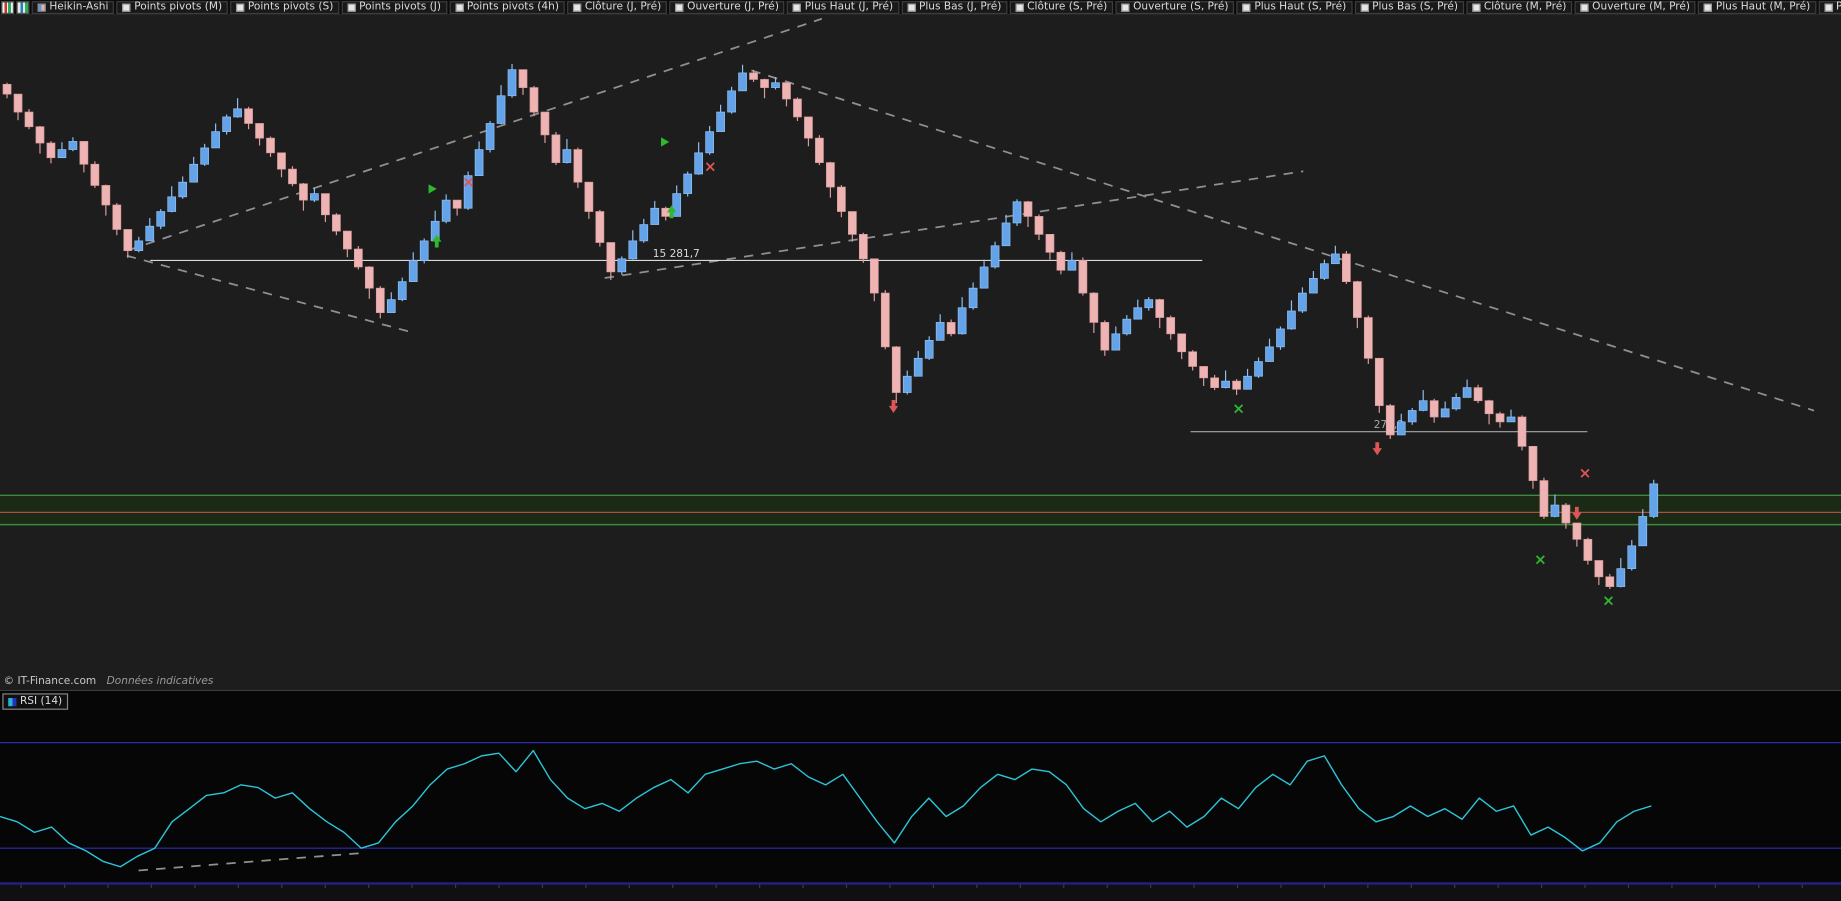 The height and width of the screenshot is (901, 1841). What do you see at coordinates (676, 254) in the screenshot?
I see `price-level-label: 15 281,7` at bounding box center [676, 254].